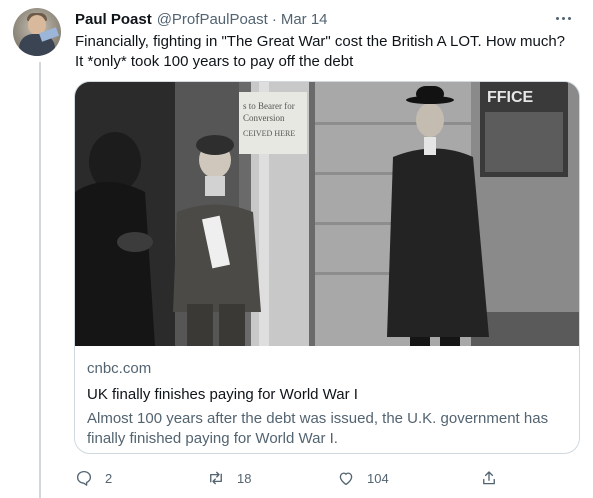  I want to click on share-button, so click(489, 478).